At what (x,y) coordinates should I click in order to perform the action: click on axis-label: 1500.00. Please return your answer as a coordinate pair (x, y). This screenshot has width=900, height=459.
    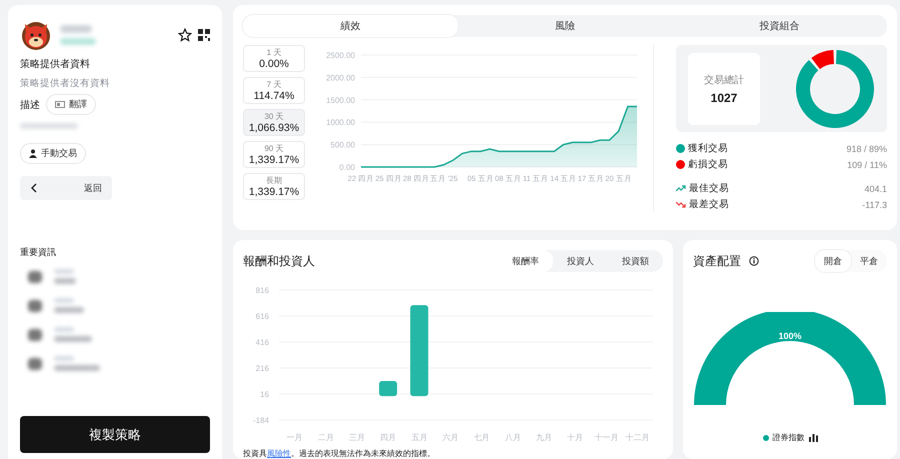
    Looking at the image, I should click on (340, 100).